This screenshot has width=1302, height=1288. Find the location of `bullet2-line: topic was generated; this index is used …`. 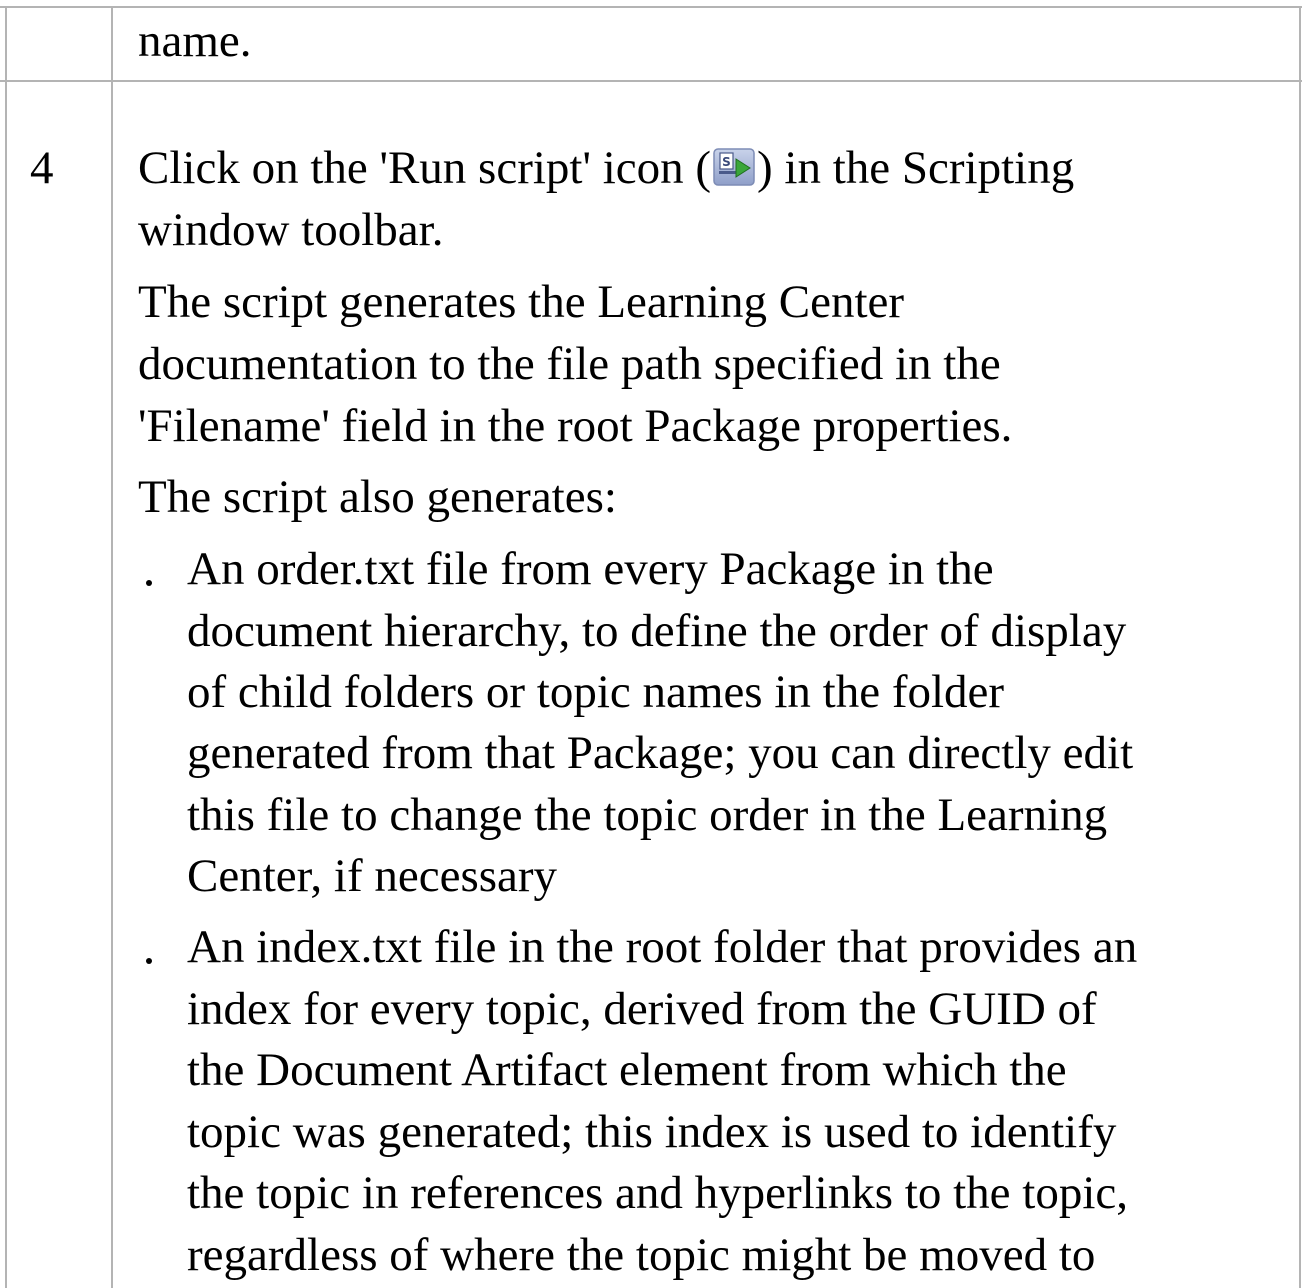

bullet2-line: topic was generated; this index is used … is located at coordinates (652, 1132).